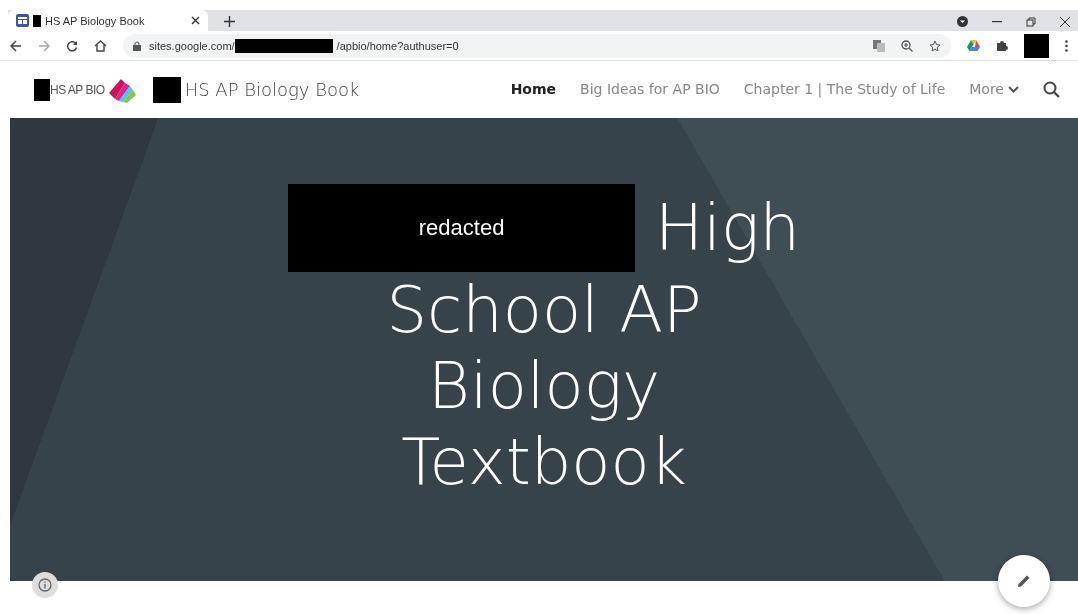 The height and width of the screenshot is (614, 1078). What do you see at coordinates (72, 45) in the screenshot?
I see `reload-icon` at bounding box center [72, 45].